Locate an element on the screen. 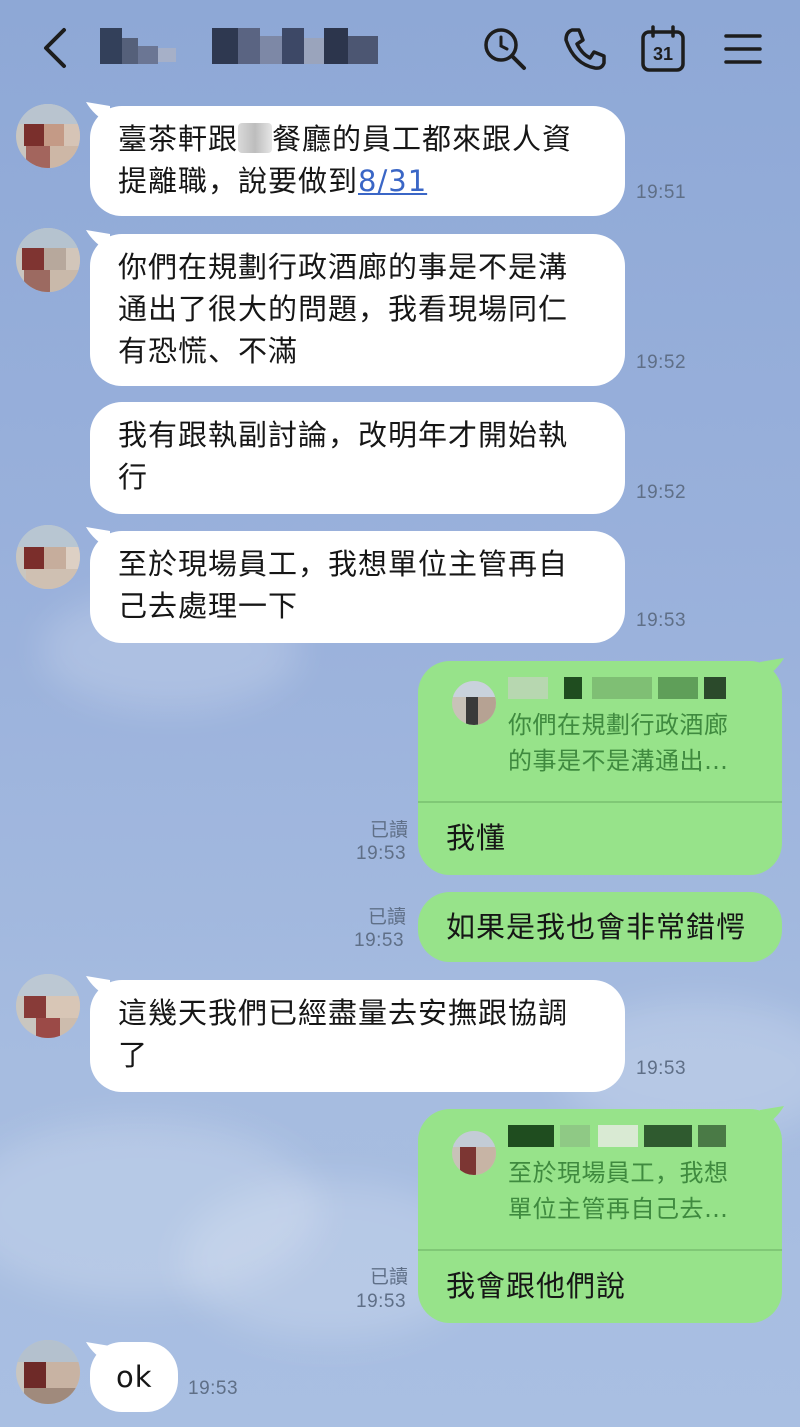  menu-icon is located at coordinates (743, 49).